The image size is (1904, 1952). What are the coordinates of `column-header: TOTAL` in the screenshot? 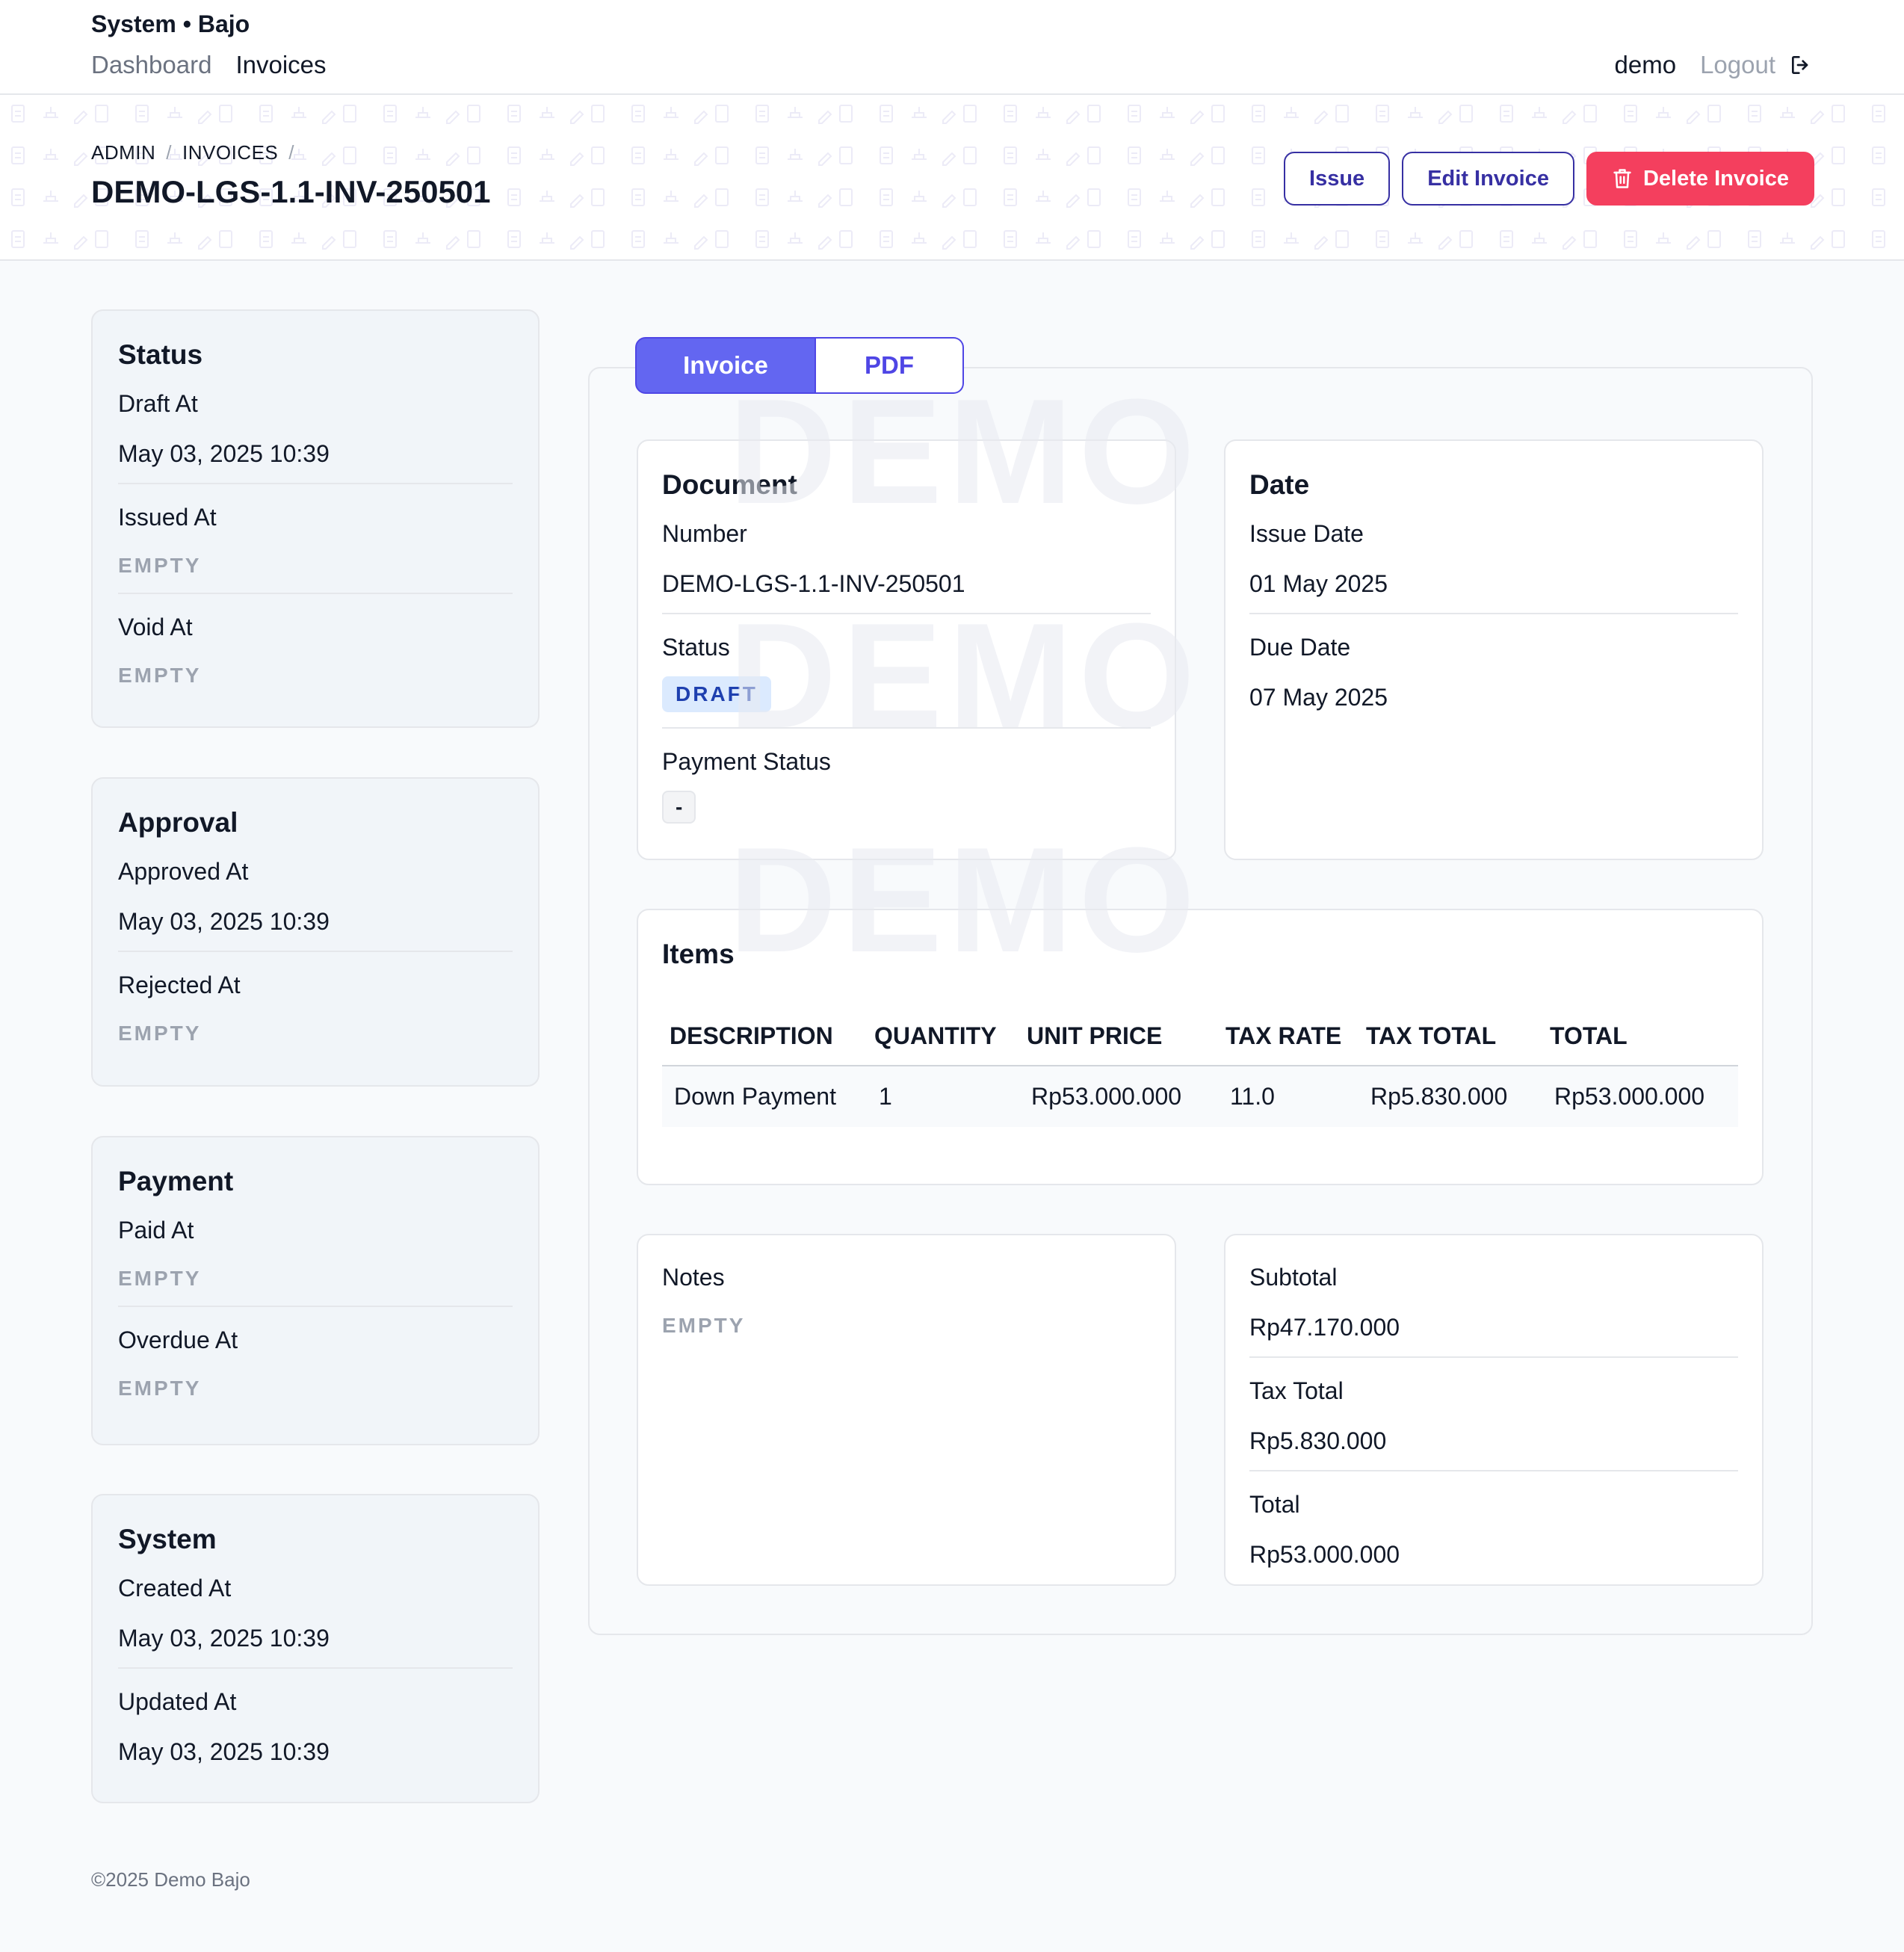 It's located at (1640, 1044).